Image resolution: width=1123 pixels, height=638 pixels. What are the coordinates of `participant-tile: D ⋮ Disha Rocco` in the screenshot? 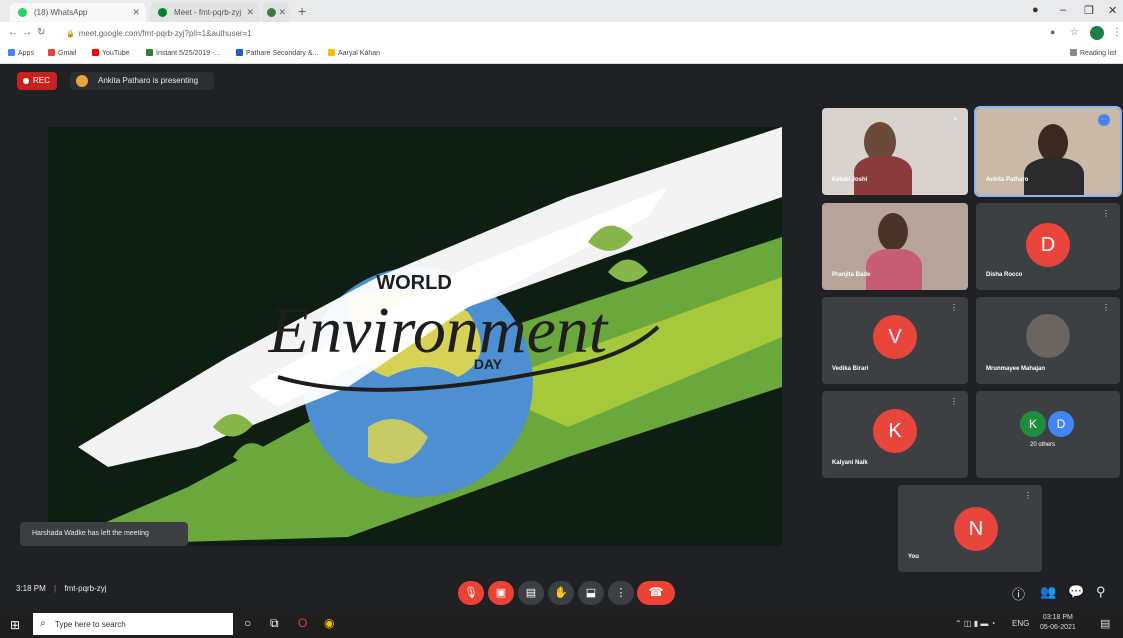 It's located at (1048, 246).